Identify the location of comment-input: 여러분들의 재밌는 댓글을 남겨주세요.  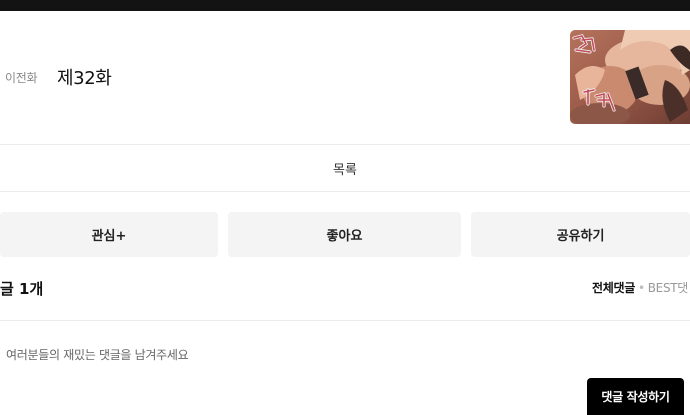
(97, 354).